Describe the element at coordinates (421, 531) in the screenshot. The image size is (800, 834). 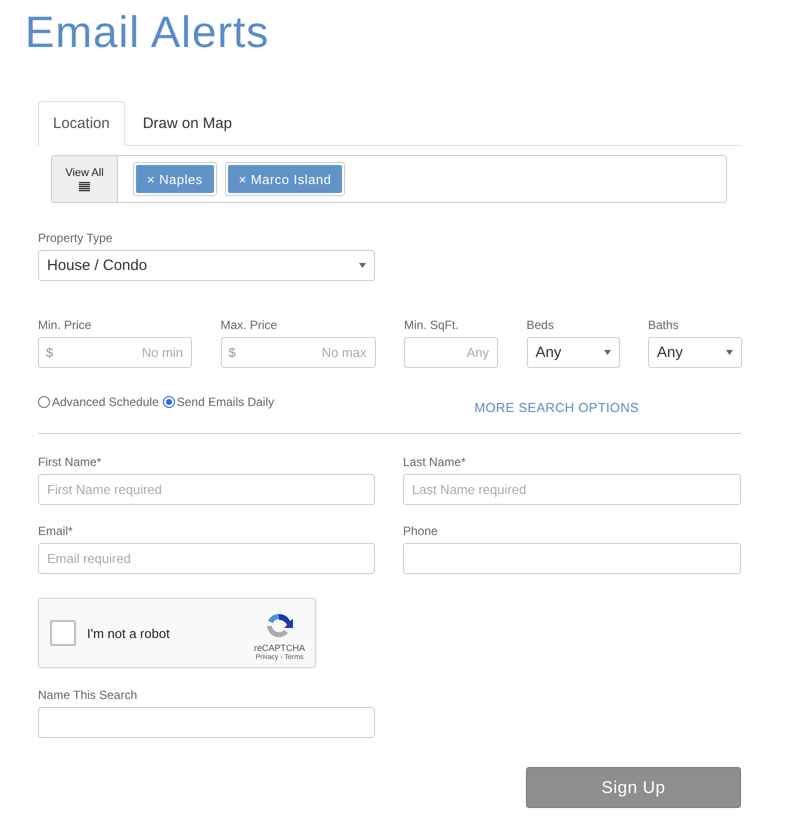
I see `field-label: Phone` at that location.